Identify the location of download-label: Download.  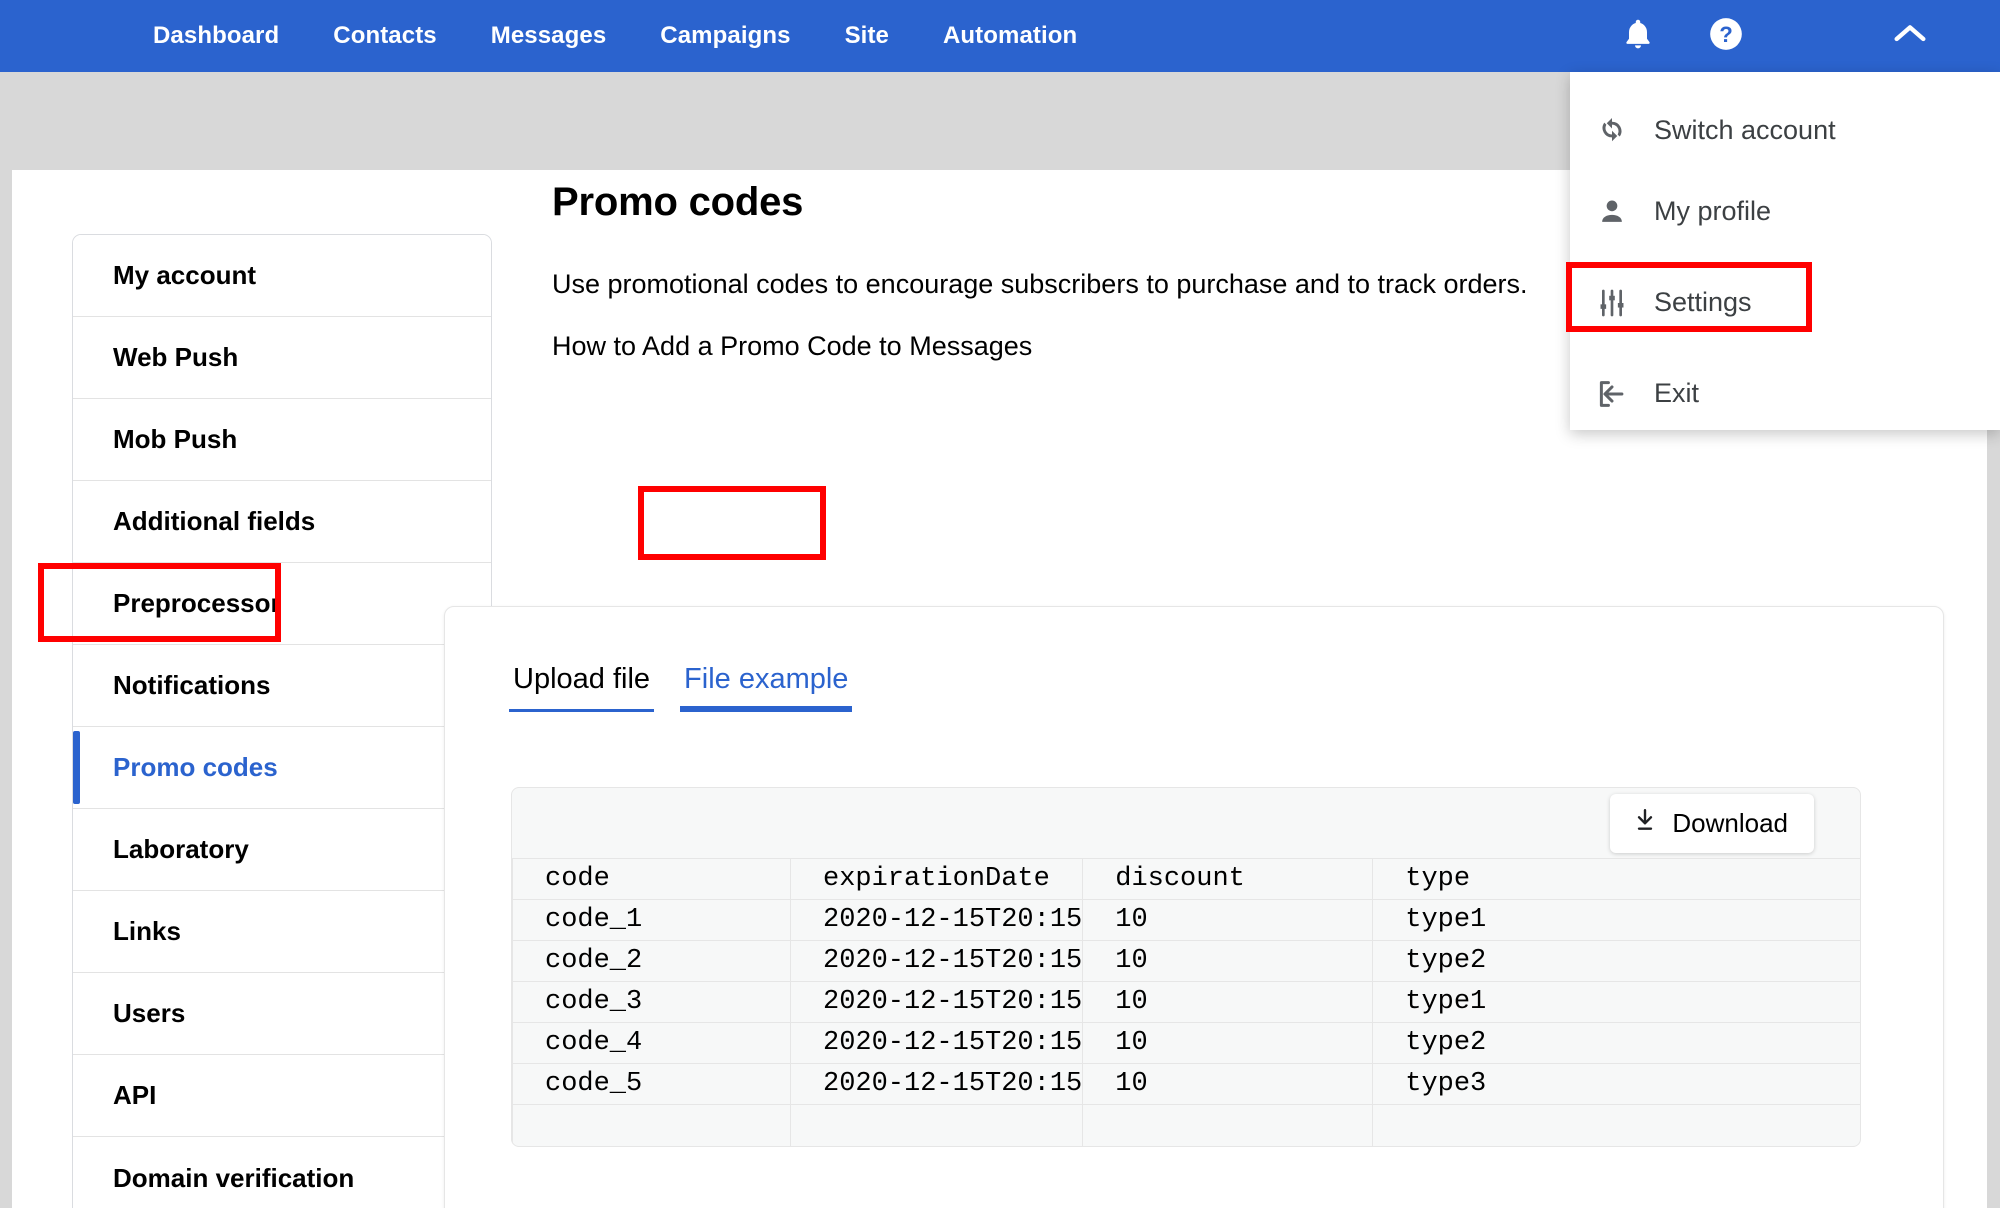
(1730, 822).